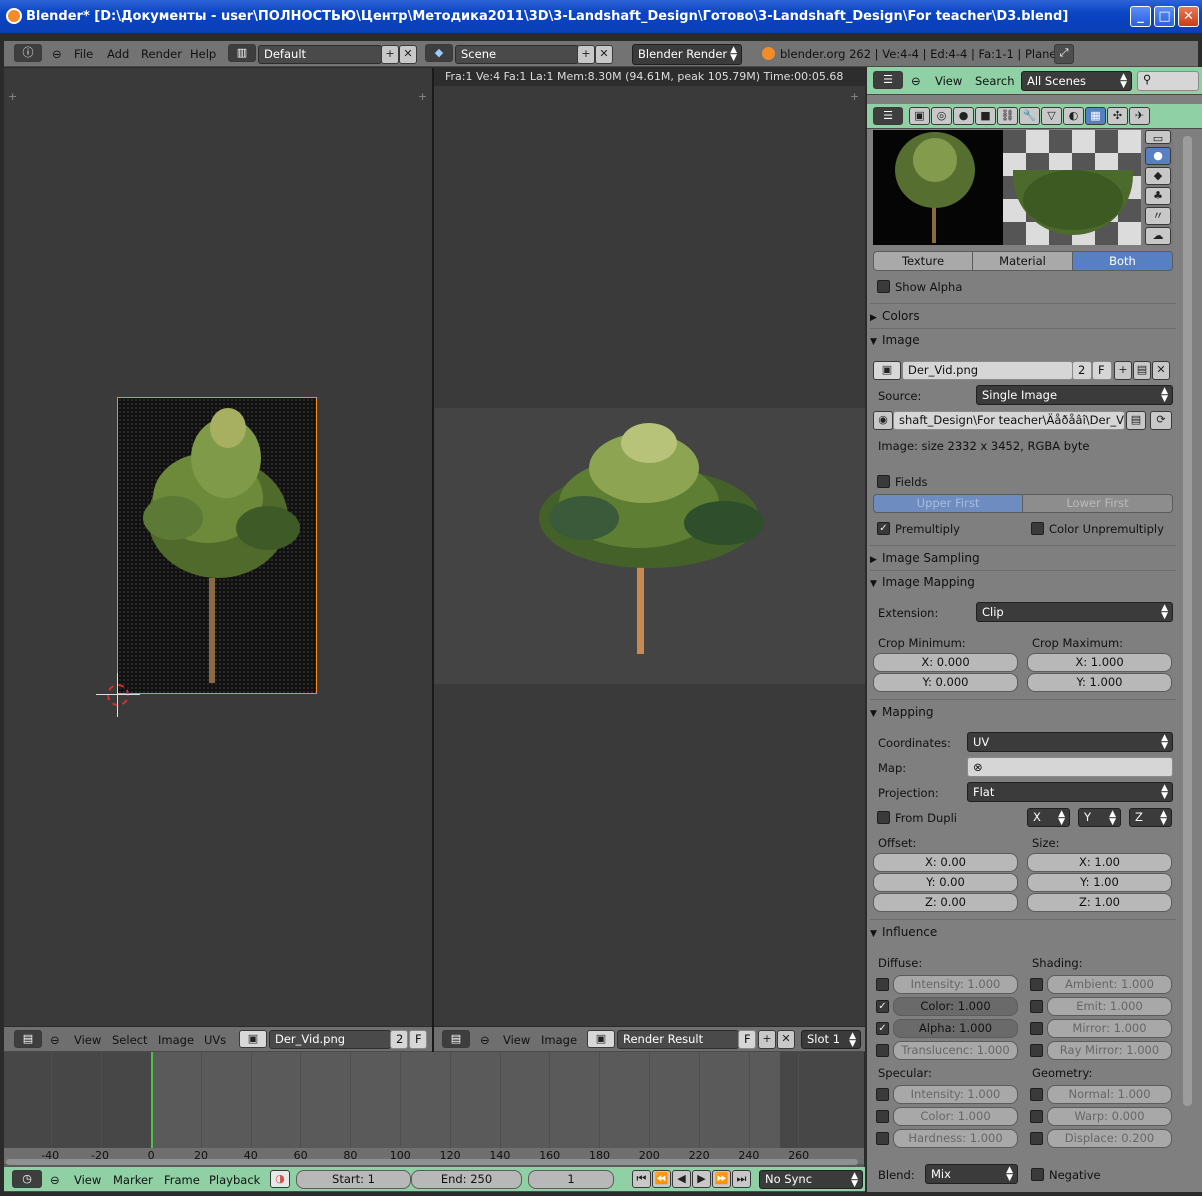 This screenshot has height=1196, width=1202. What do you see at coordinates (87, 1180) in the screenshot?
I see `timeline-menu-view: View` at bounding box center [87, 1180].